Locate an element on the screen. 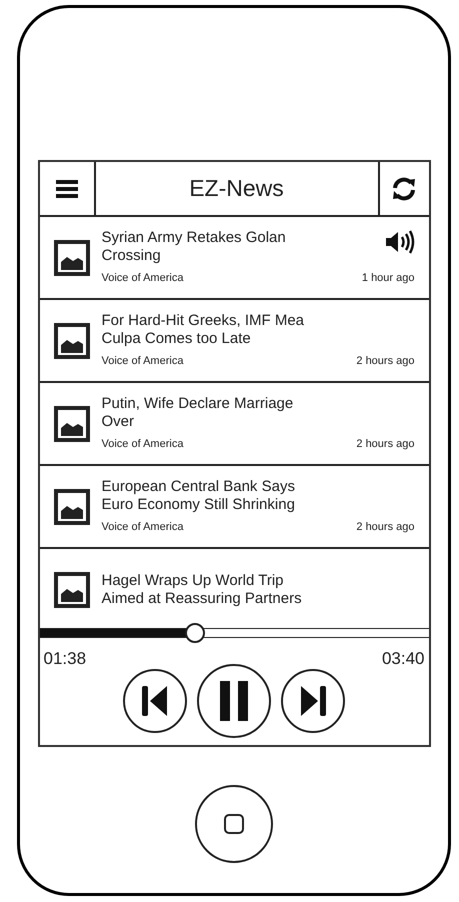 The width and height of the screenshot is (459, 902). skip-back-icon is located at coordinates (155, 701).